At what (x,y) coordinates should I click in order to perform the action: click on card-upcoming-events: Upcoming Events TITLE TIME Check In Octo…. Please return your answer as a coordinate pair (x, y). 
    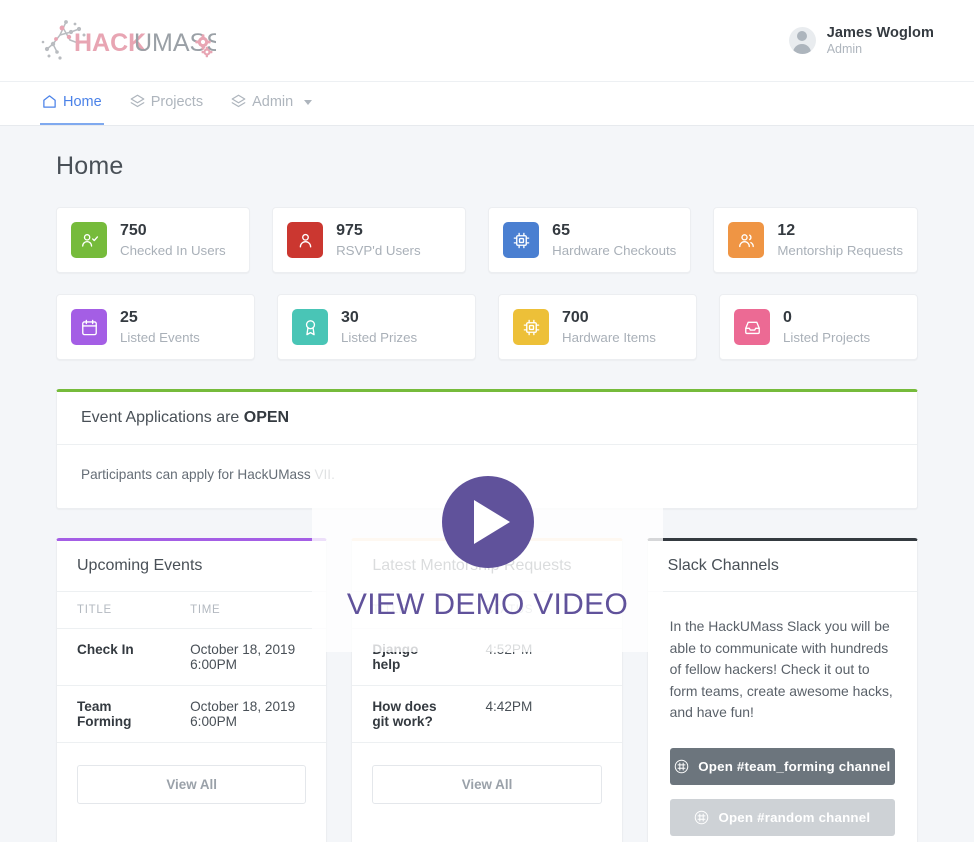
    Looking at the image, I should click on (192, 690).